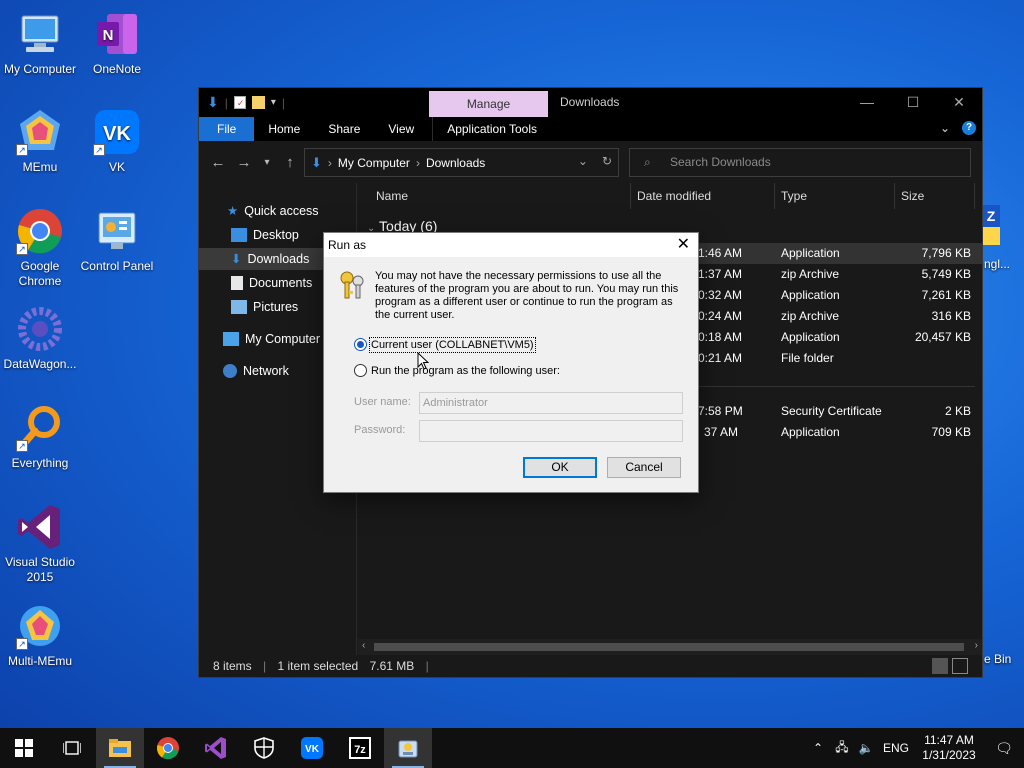  What do you see at coordinates (374, 163) in the screenshot?
I see `breadcrumb-my-computer: My Computer` at bounding box center [374, 163].